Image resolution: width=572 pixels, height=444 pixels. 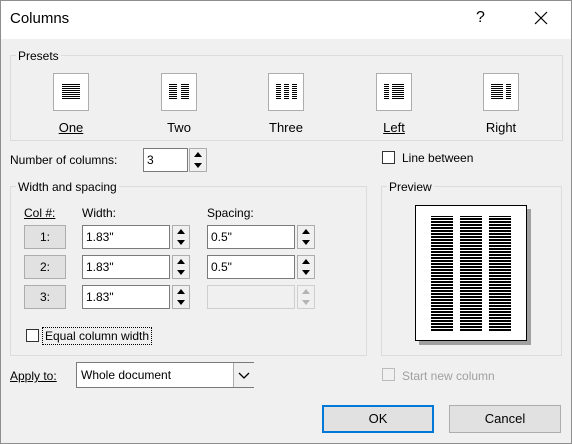 I want to click on preset-right-label: Right, so click(x=501, y=127).